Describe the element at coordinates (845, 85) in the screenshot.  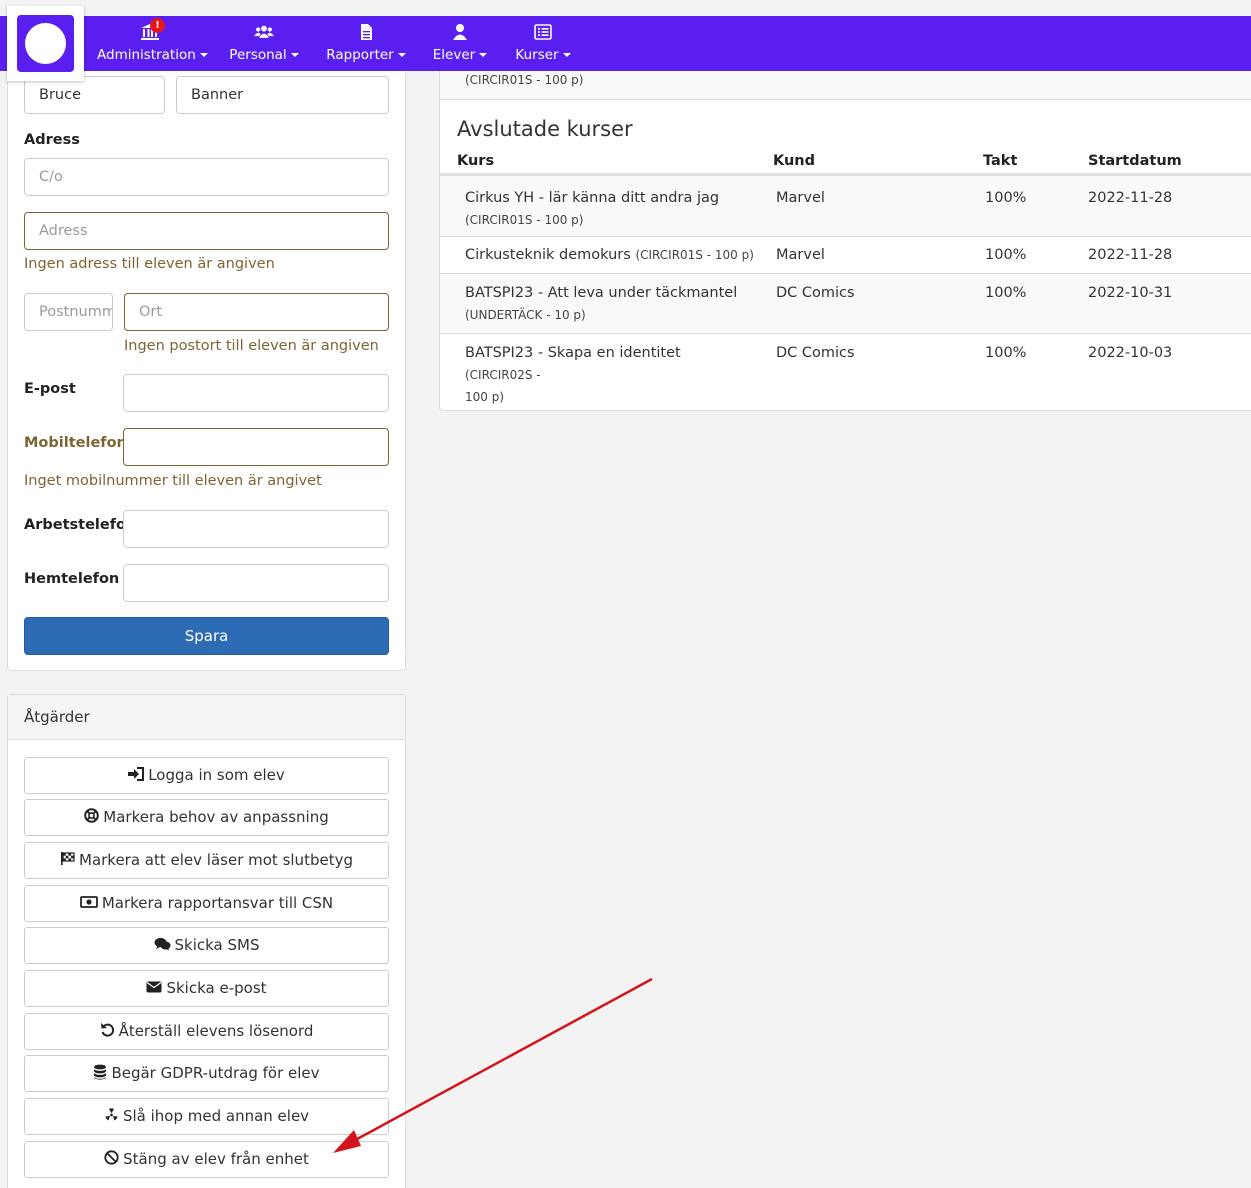
I see `table-row: (CIRCIR01S - 100 p)` at that location.